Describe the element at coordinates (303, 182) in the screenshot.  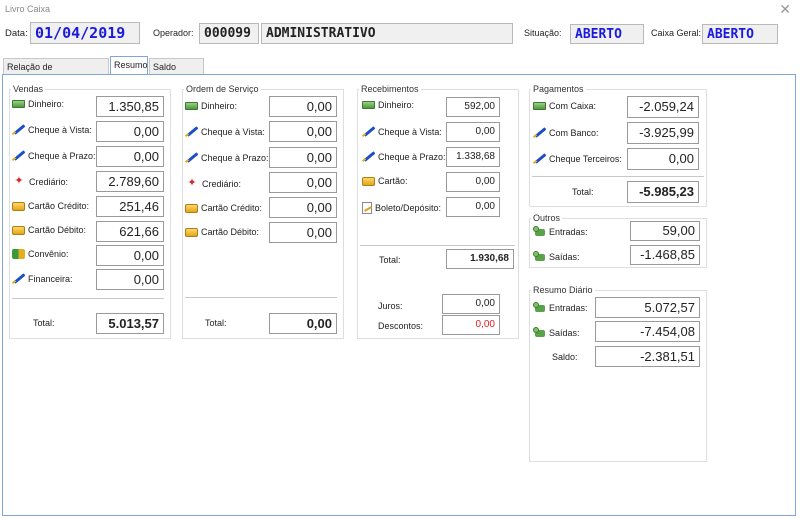
I see `os-crediario-field: 0,00` at that location.